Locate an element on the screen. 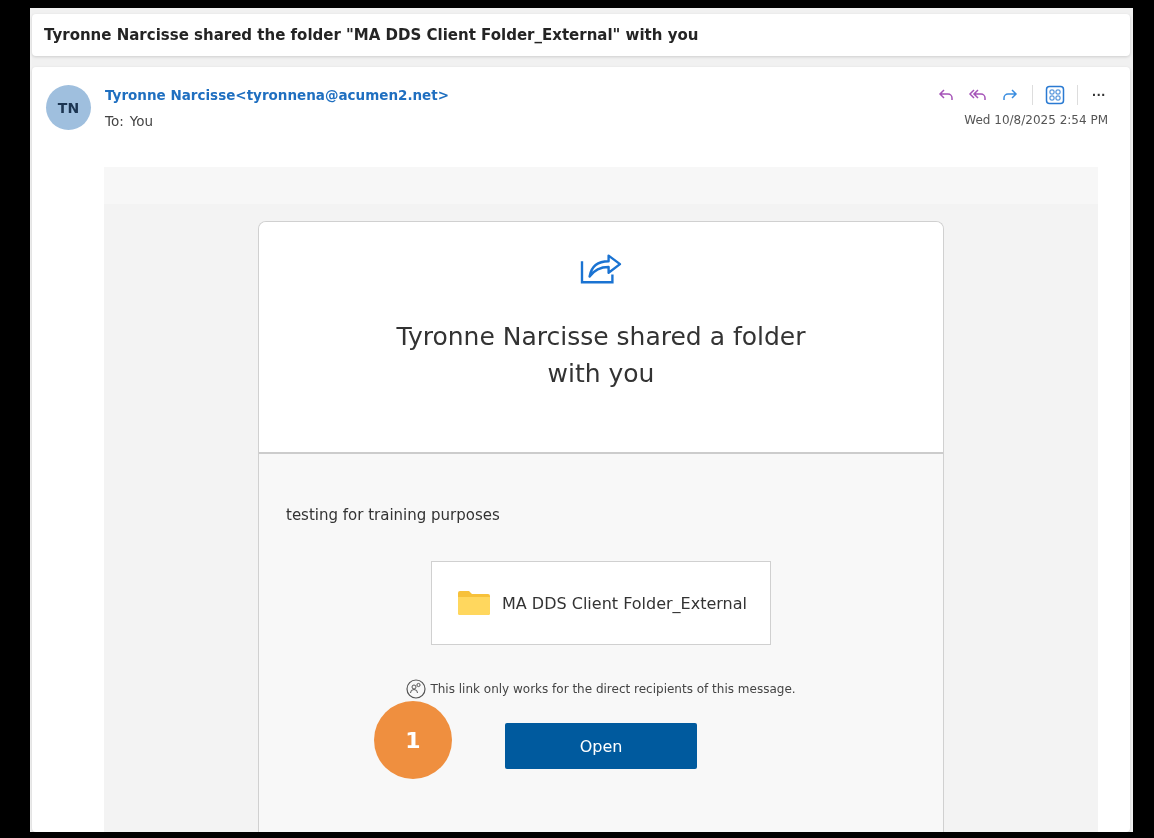 This screenshot has height=838, width=1154. sent-date: Wed 10/8/2025 2:54 PM is located at coordinates (1036, 120).